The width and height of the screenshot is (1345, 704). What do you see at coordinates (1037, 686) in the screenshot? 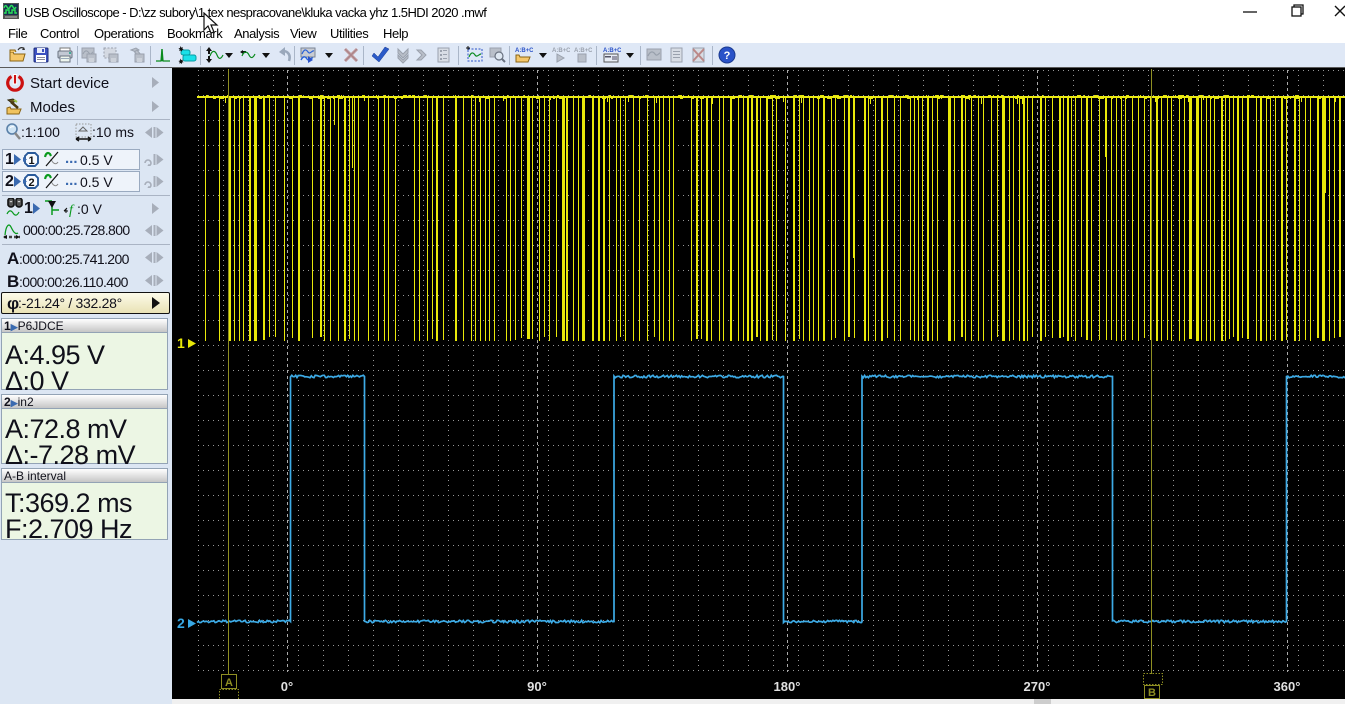
I see `svg-text: 270°` at bounding box center [1037, 686].